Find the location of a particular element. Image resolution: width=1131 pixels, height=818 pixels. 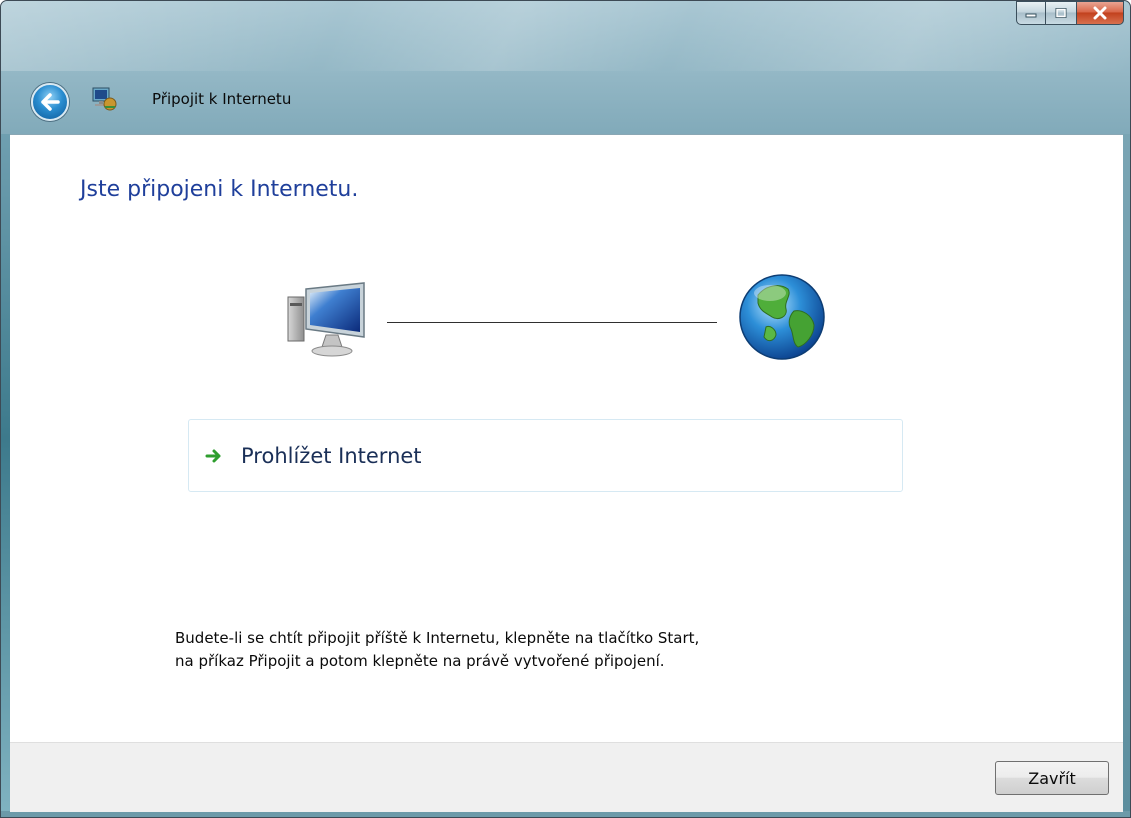

network-wizard-icon is located at coordinates (104, 99).